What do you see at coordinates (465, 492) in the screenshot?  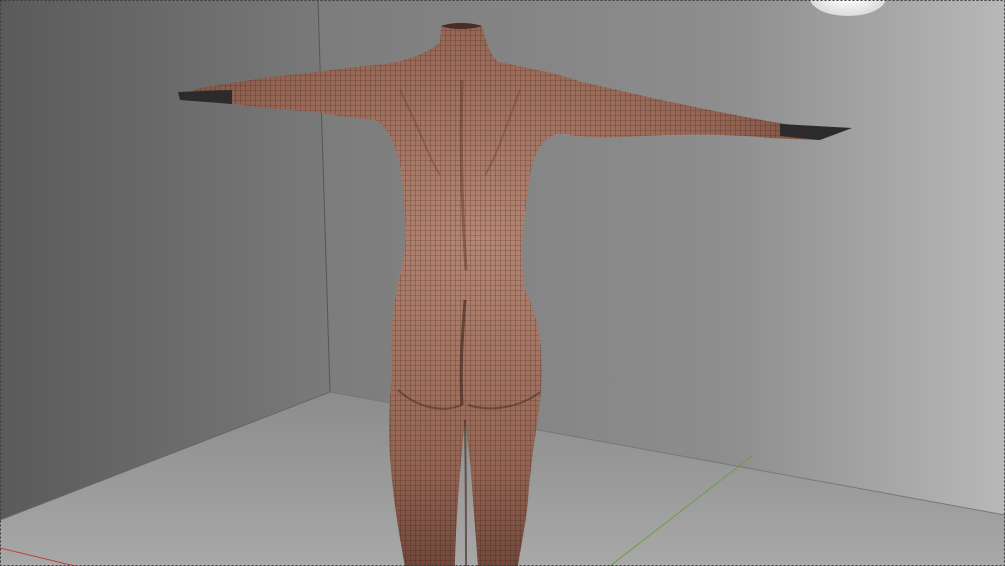 I see `leg-gap` at bounding box center [465, 492].